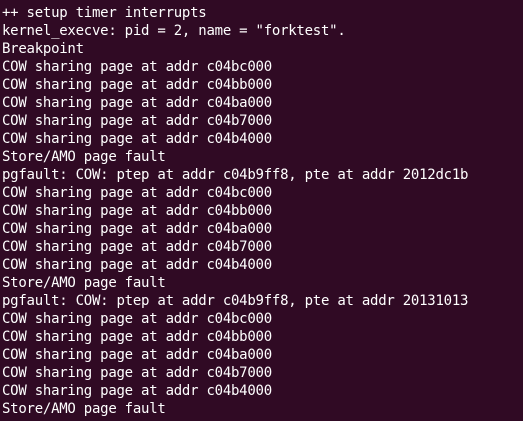  Describe the element at coordinates (104, 13) in the screenshot. I see `terminal-line: ++ setup timer interrupts` at that location.